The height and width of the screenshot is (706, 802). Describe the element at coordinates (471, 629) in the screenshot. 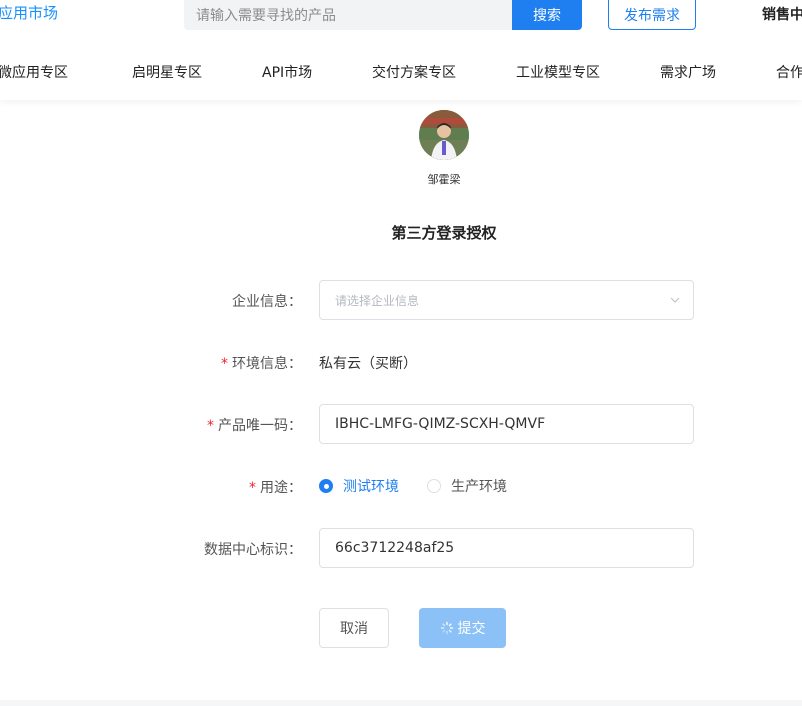

I see `submit-label: 提交` at that location.